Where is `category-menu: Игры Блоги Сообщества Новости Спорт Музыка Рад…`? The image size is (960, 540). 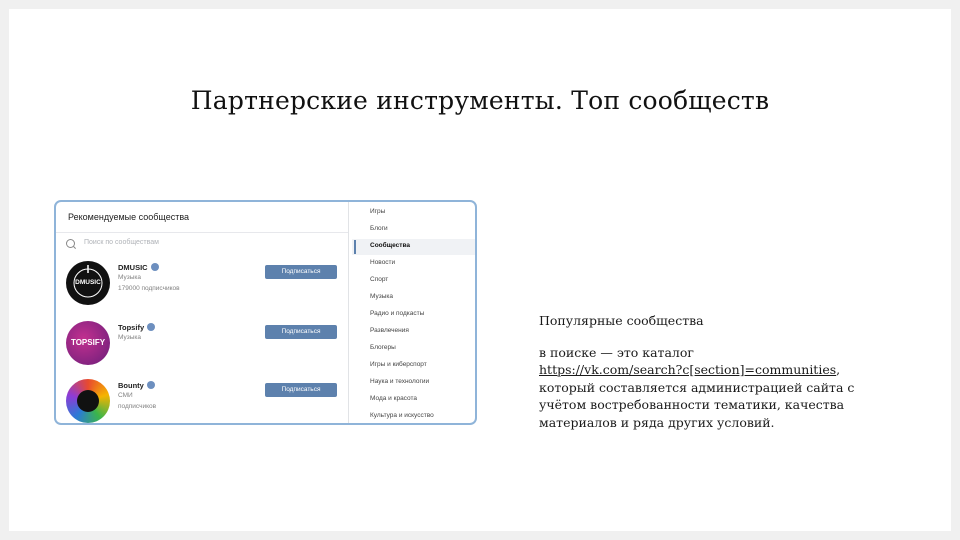 category-menu: Игры Блоги Сообщества Новости Спорт Музыка Рад… is located at coordinates (413, 312).